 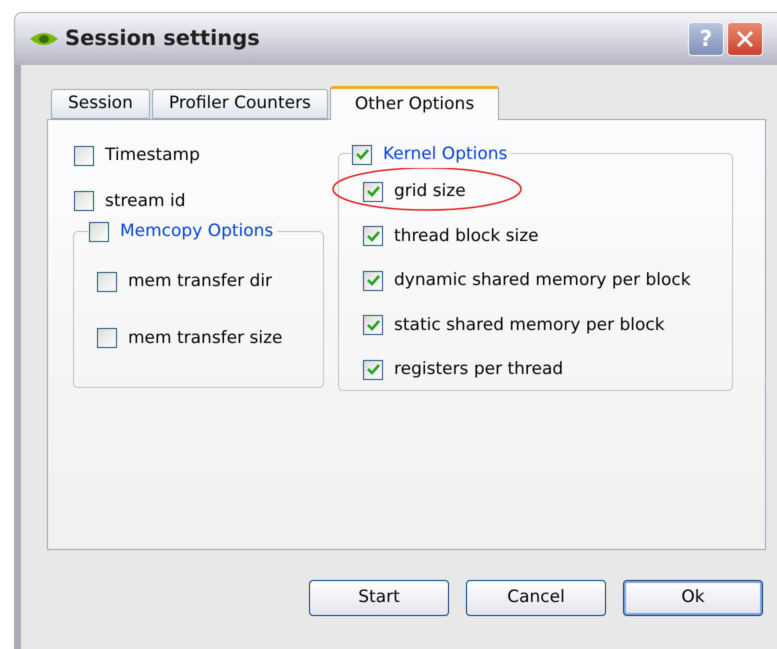 What do you see at coordinates (152, 155) in the screenshot?
I see `option-label: Timestamp` at bounding box center [152, 155].